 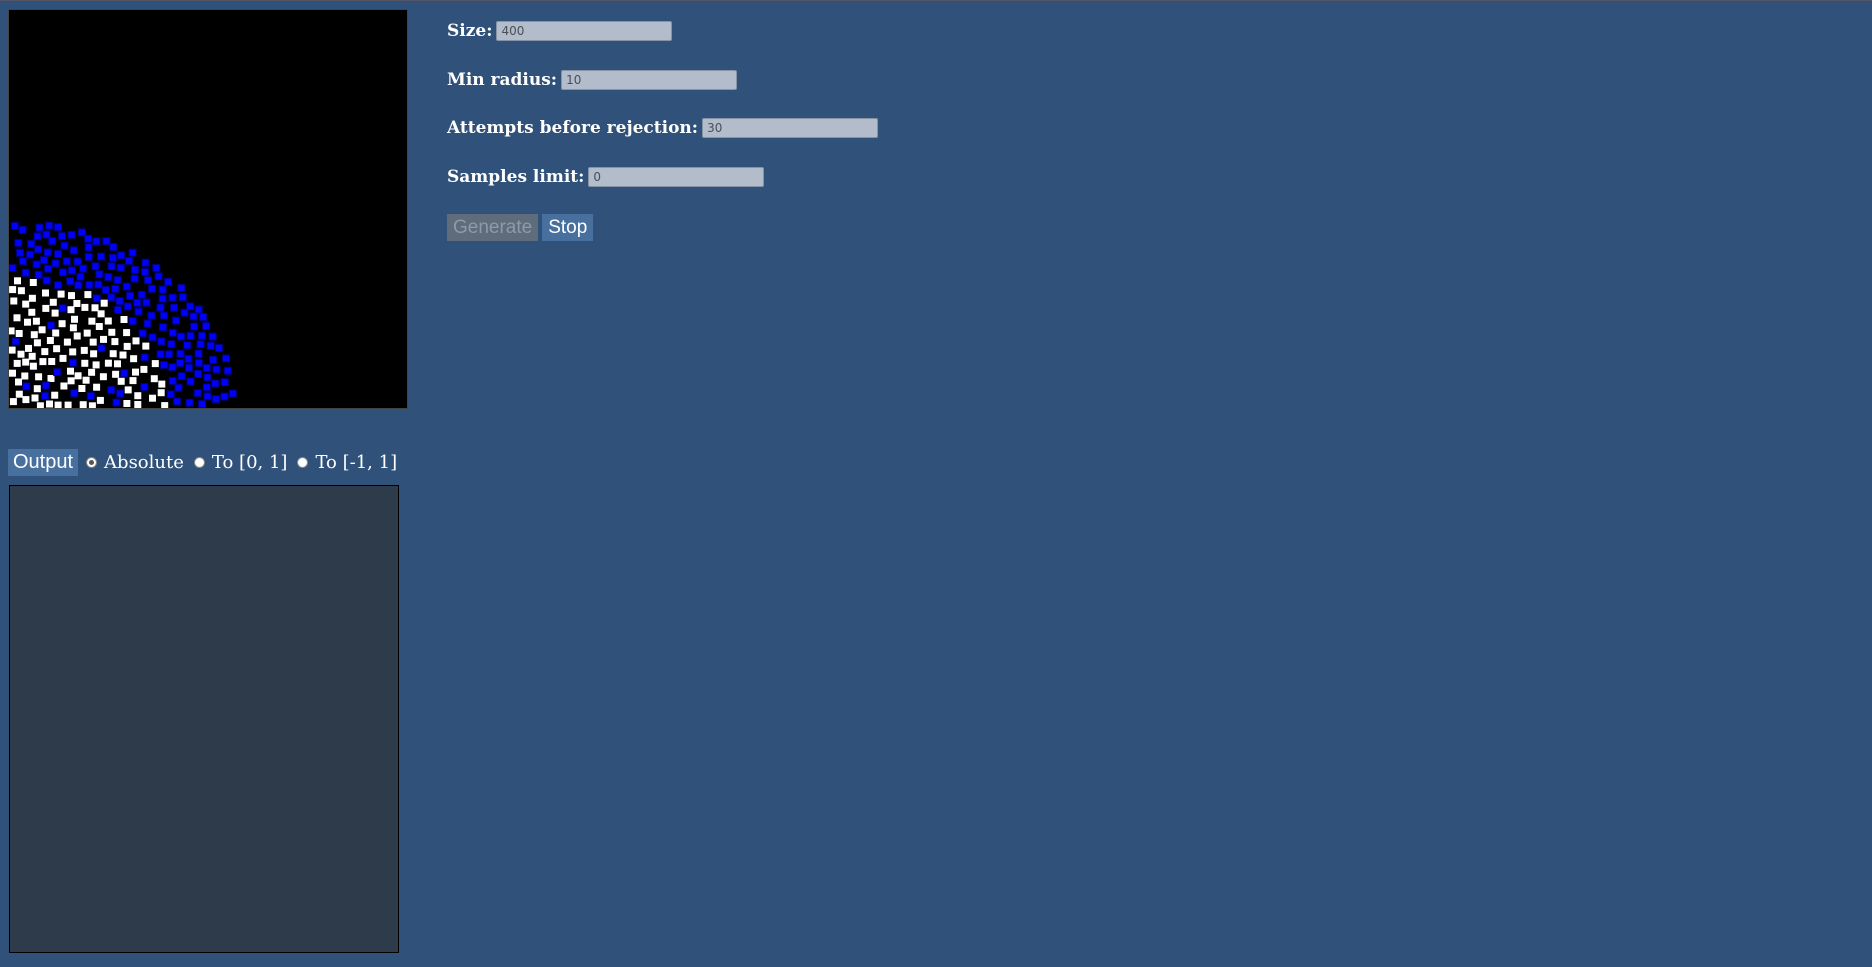 I want to click on radio-absolute, so click(x=92, y=462).